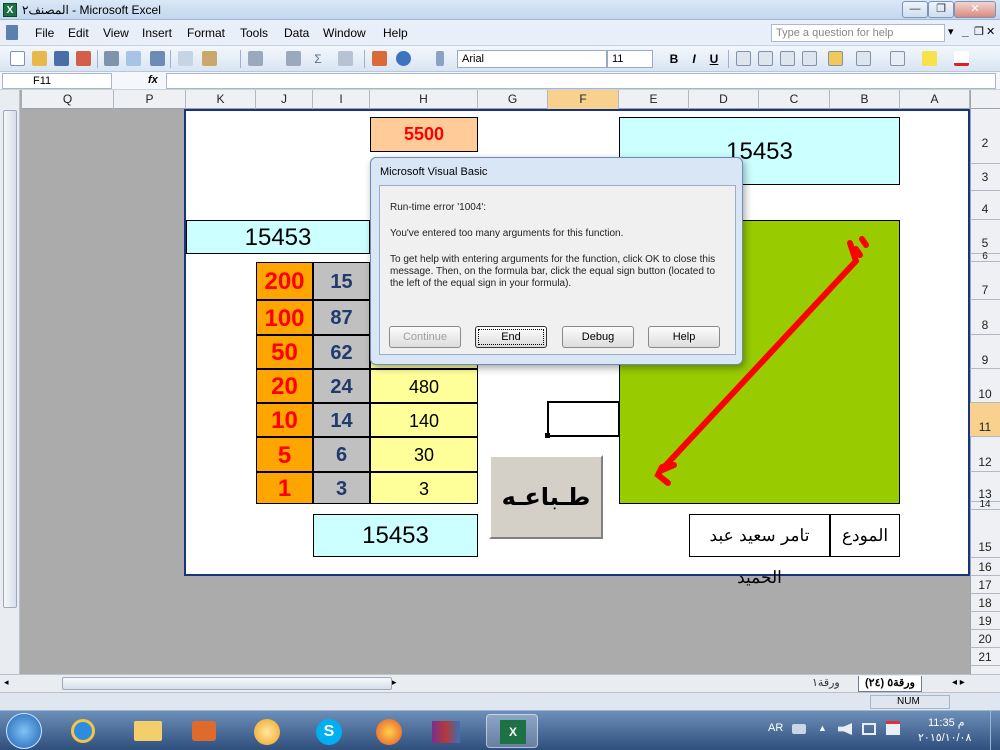 The width and height of the screenshot is (1000, 750). I want to click on print-icon, so click(111, 58).